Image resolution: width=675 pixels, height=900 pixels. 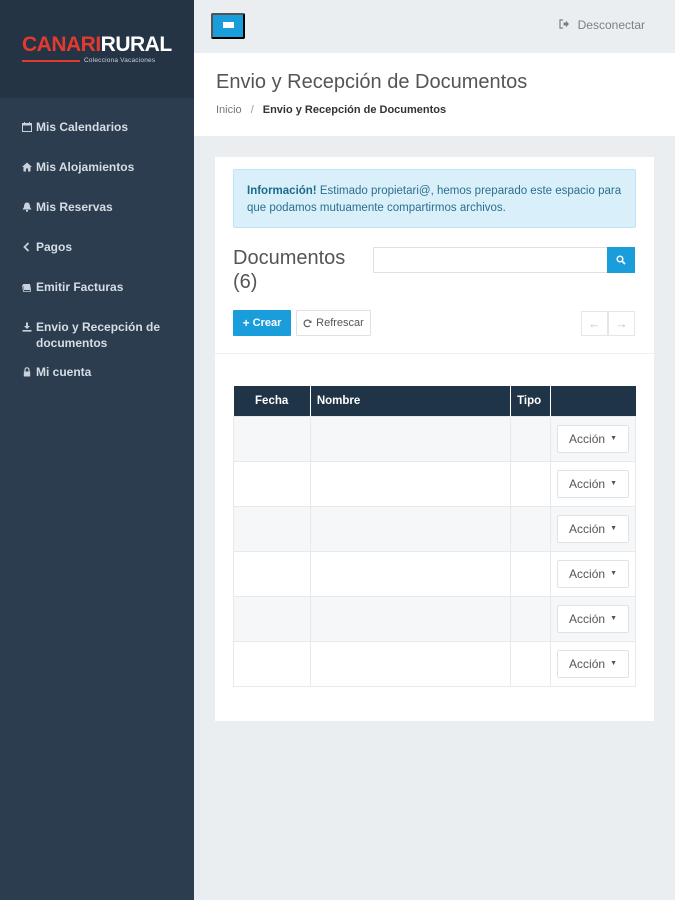 I want to click on sidebar-item-pagos: Pagos, so click(x=97, y=246).